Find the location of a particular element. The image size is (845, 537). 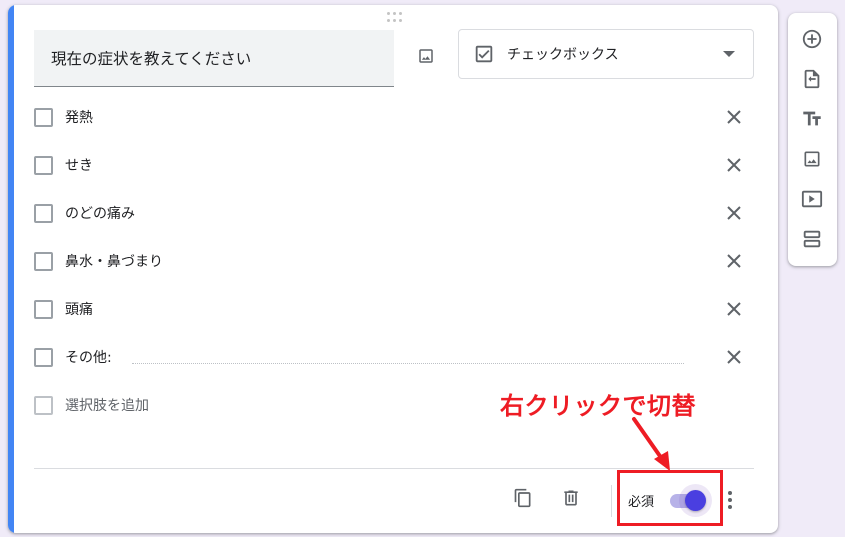

add-title-title-icon is located at coordinates (812, 119).